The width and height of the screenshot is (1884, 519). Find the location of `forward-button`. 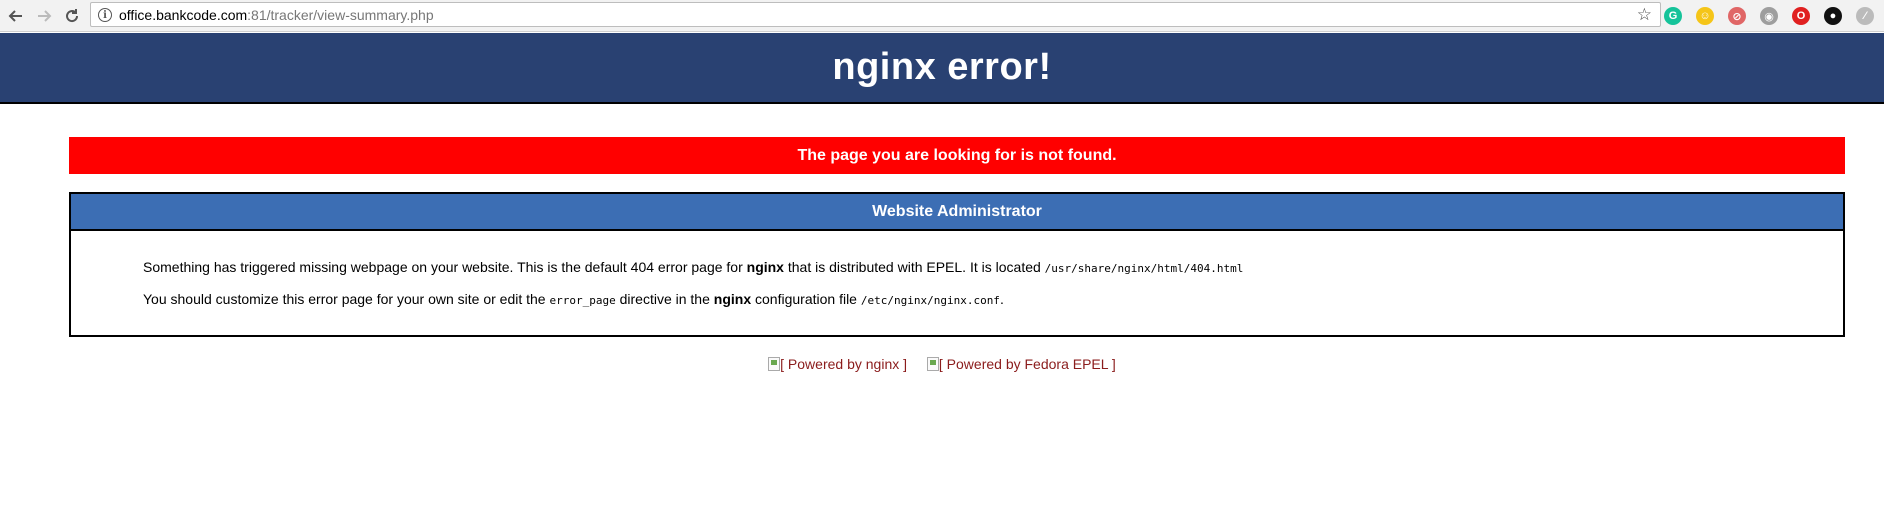

forward-button is located at coordinates (44, 16).